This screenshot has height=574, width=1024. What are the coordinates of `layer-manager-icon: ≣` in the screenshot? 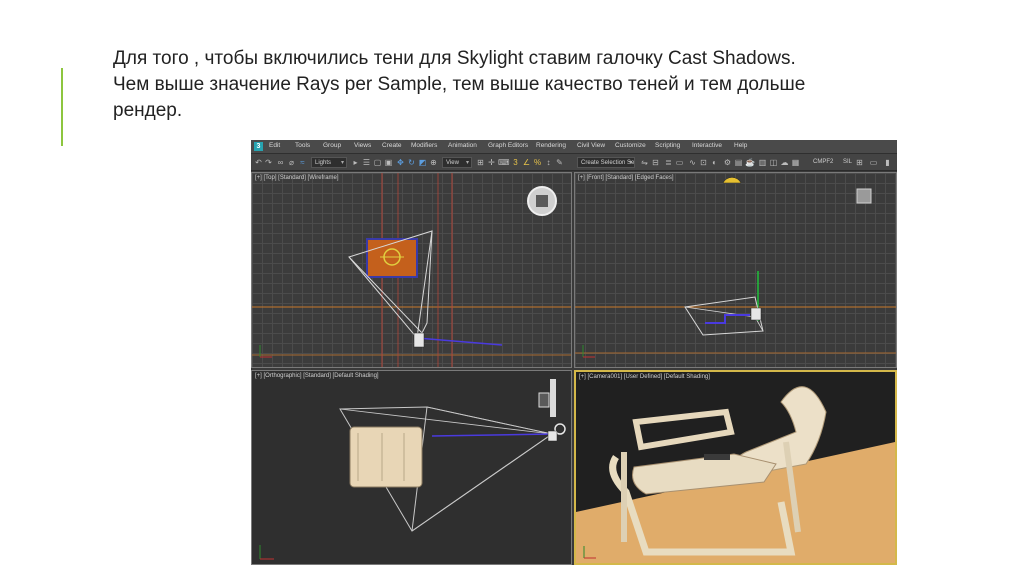 It's located at (668, 162).